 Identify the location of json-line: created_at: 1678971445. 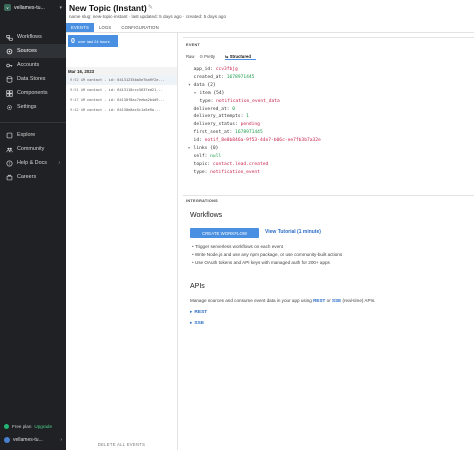
(254, 78).